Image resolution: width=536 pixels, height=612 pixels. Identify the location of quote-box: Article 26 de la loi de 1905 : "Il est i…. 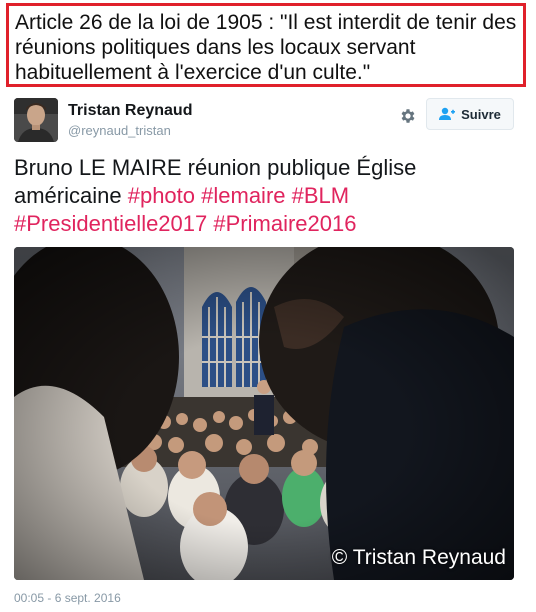
(266, 45).